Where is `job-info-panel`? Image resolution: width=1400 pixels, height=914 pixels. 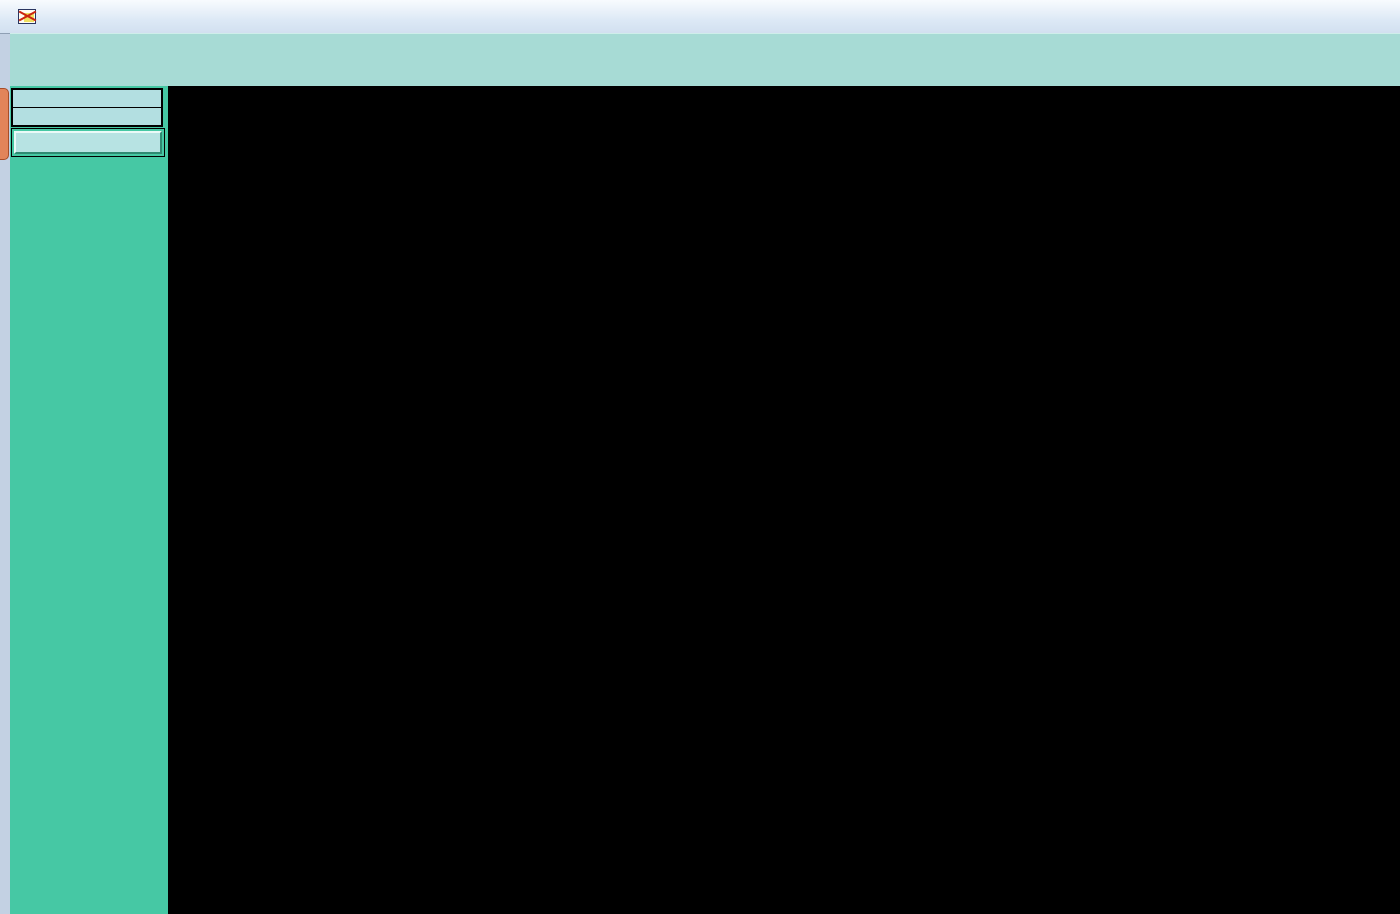 job-info-panel is located at coordinates (87, 107).